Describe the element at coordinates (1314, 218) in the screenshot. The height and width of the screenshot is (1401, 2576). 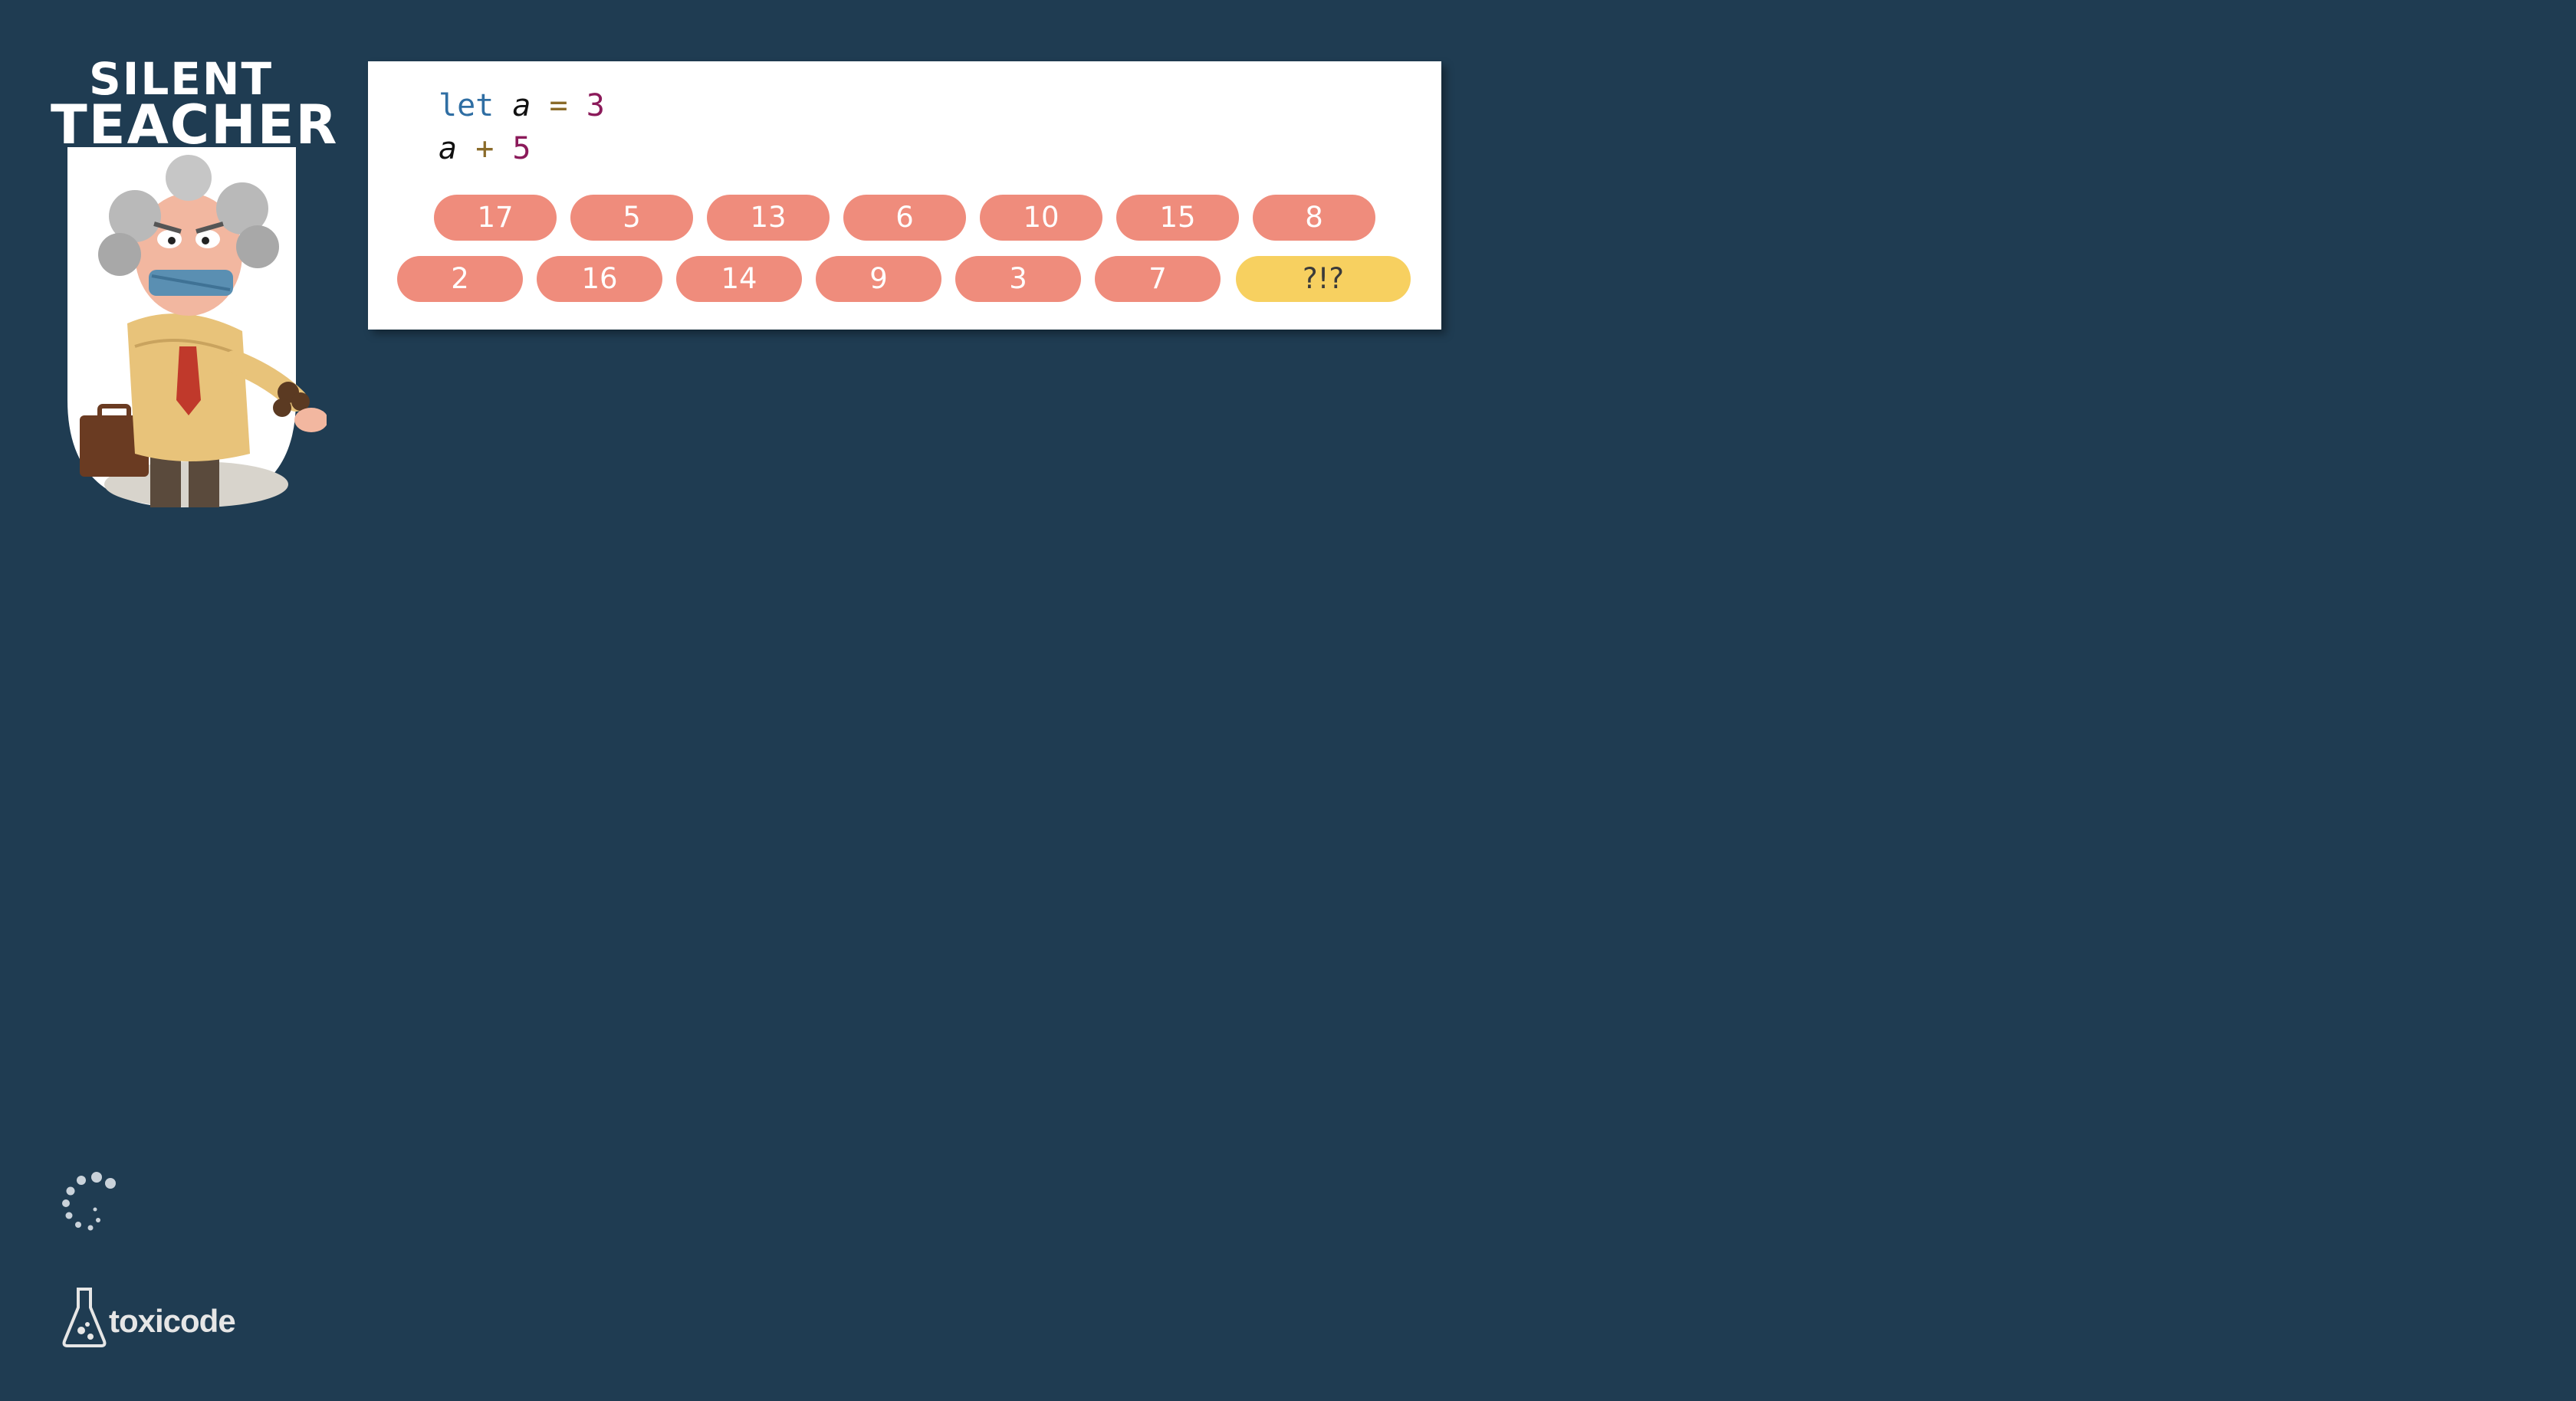
I see `answer-button: 8` at that location.